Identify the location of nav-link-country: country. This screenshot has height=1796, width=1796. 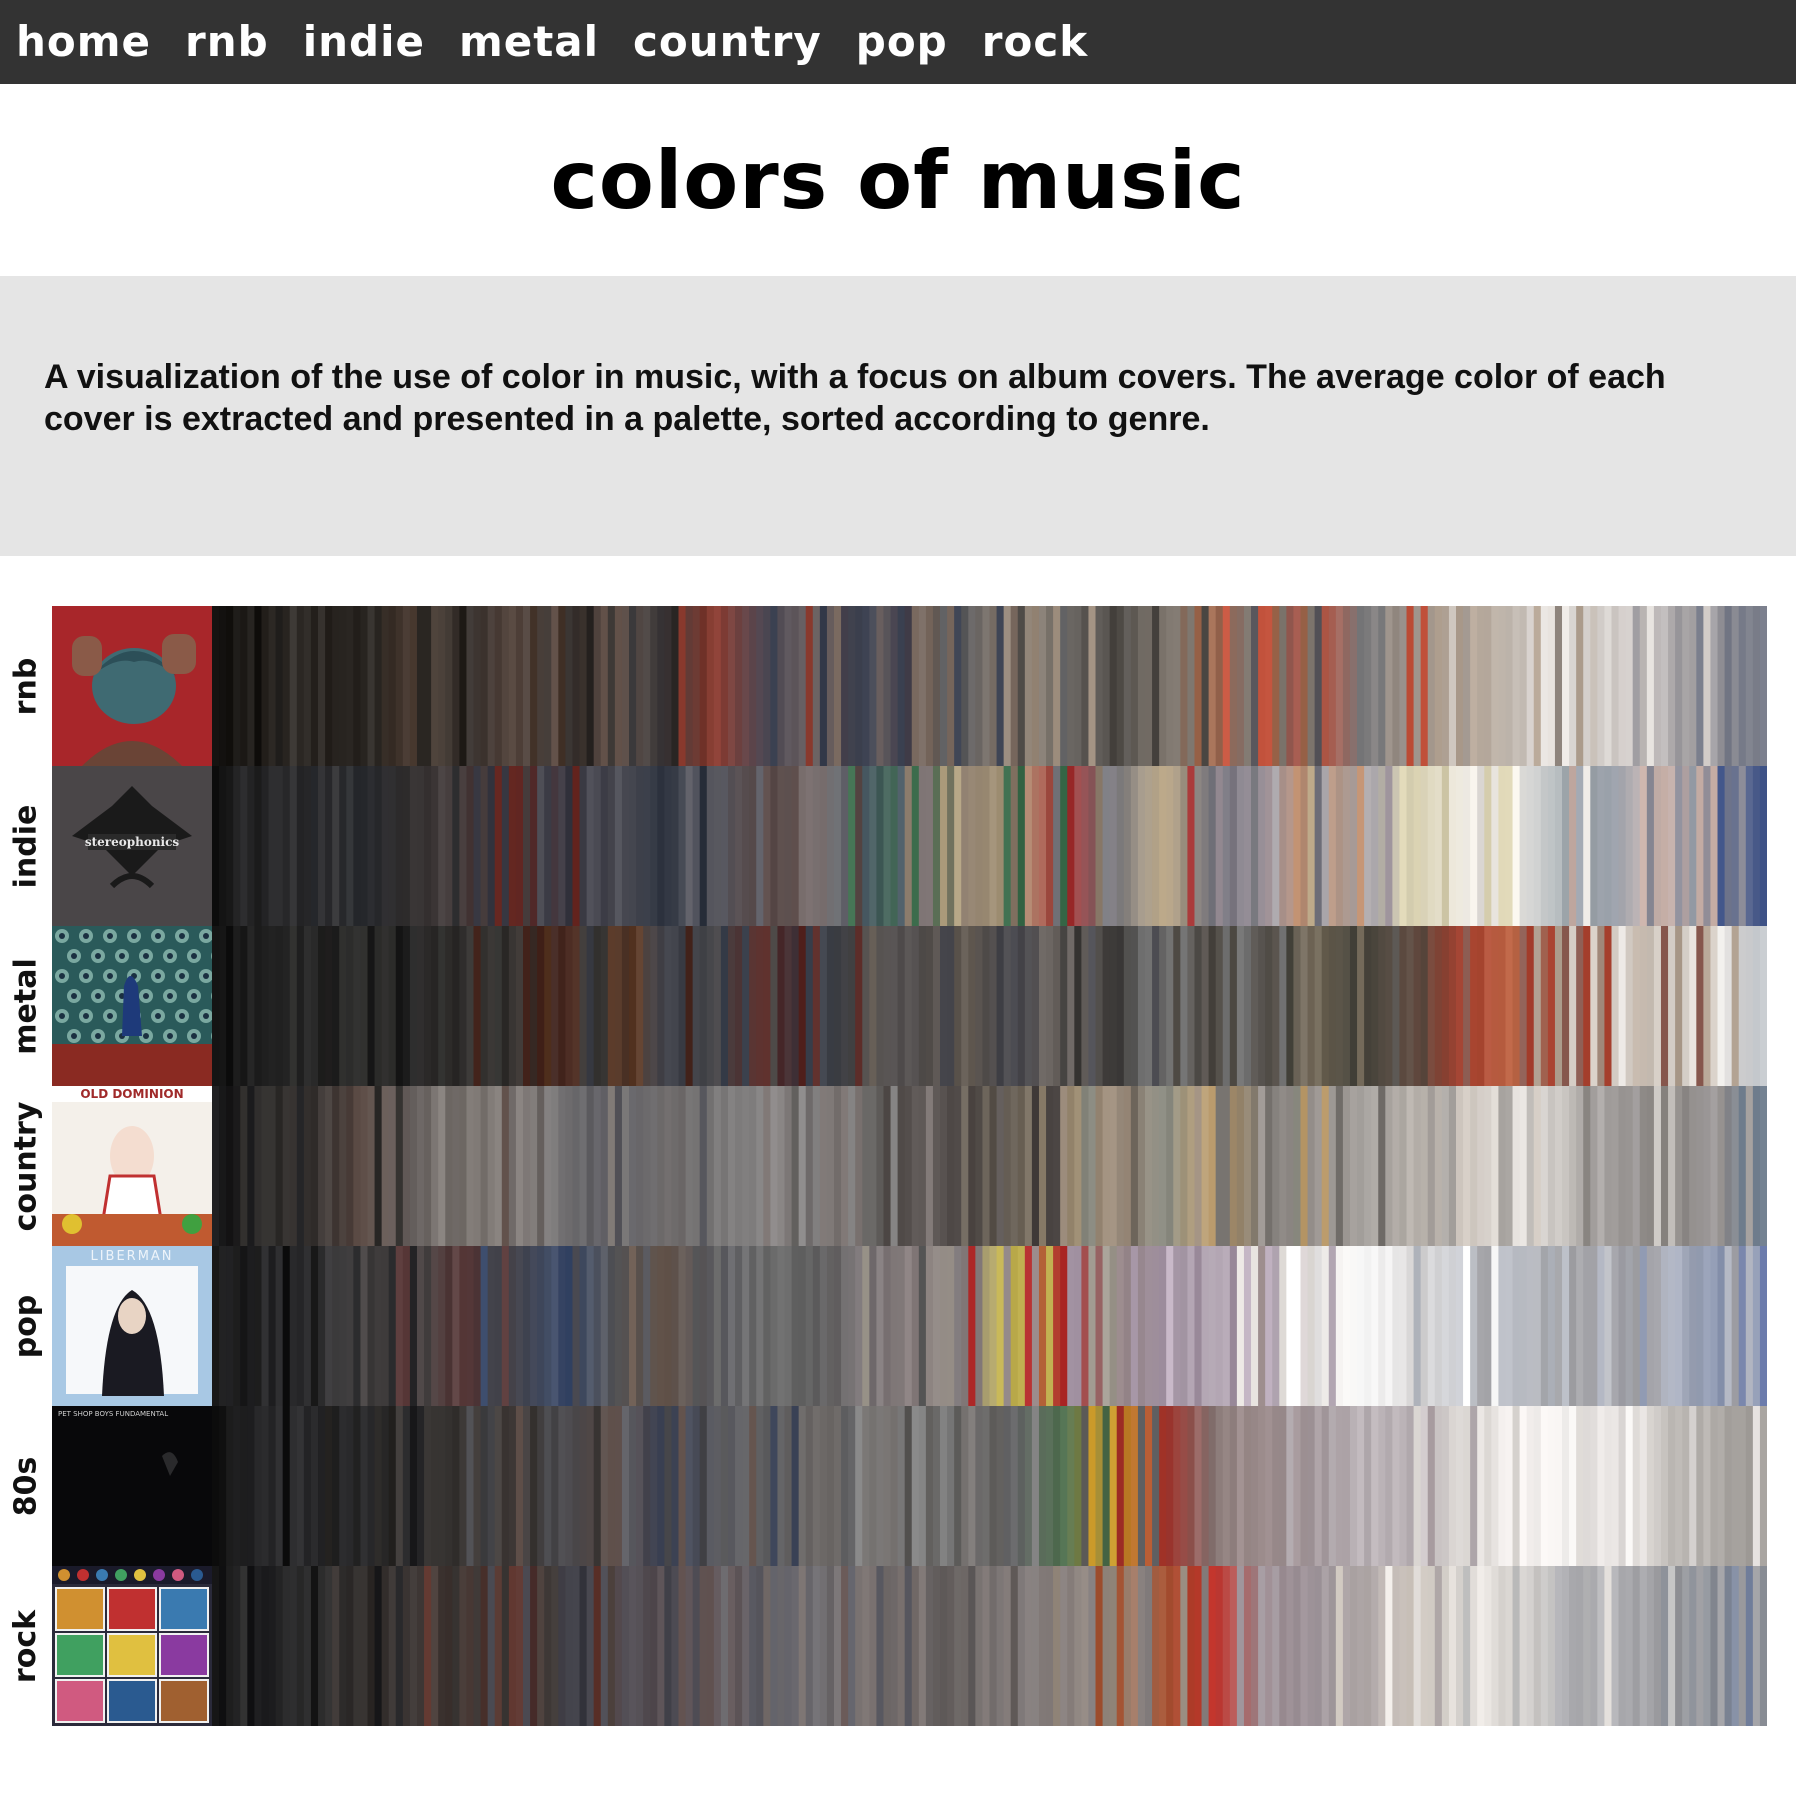
(727, 42).